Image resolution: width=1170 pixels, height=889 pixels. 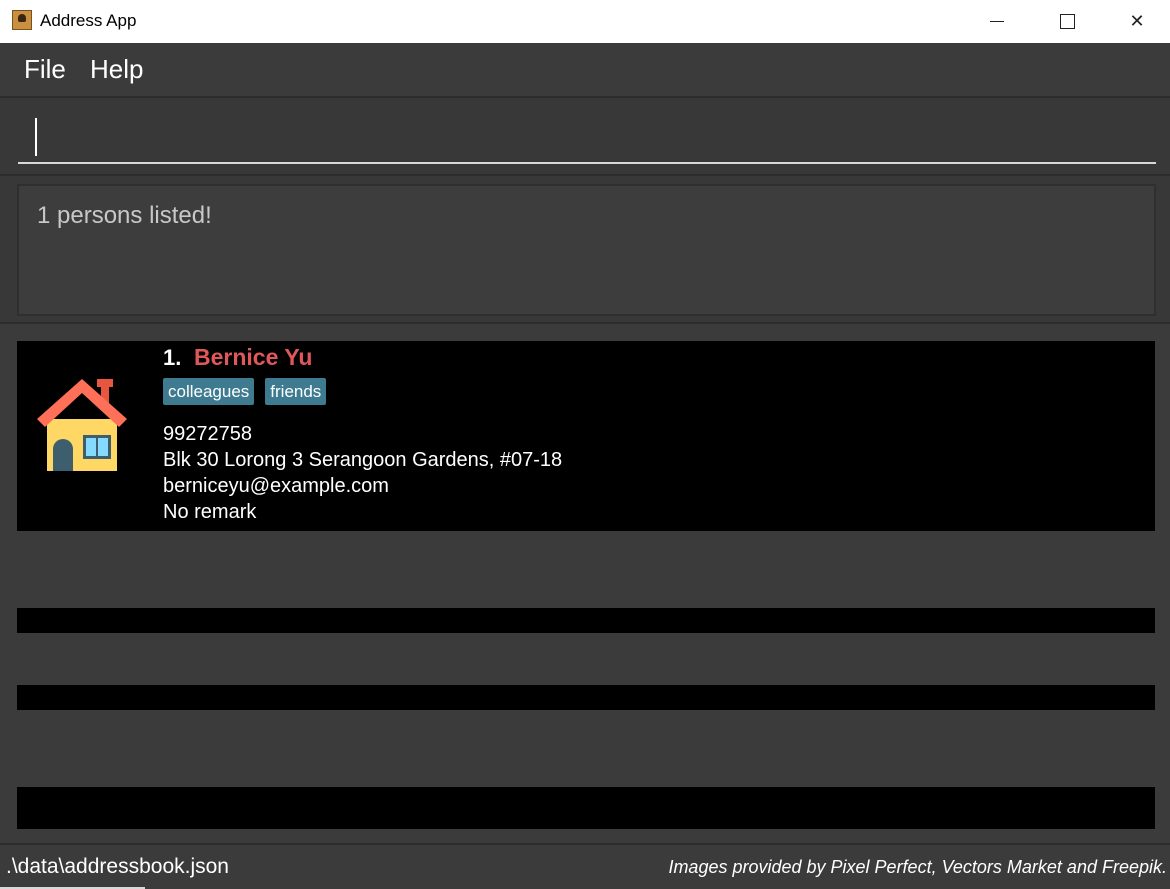 I want to click on tag-list: colleagues friends, so click(x=245, y=391).